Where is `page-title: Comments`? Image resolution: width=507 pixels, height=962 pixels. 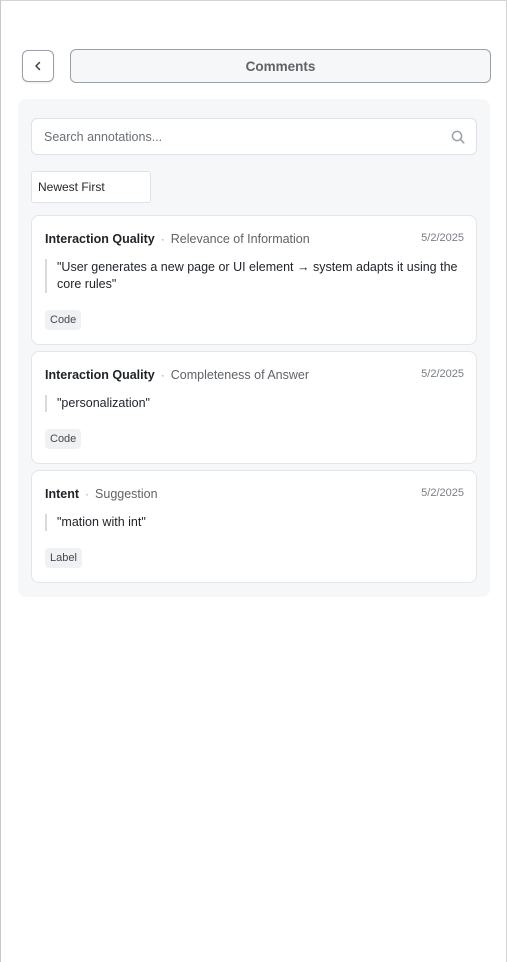 page-title: Comments is located at coordinates (280, 66).